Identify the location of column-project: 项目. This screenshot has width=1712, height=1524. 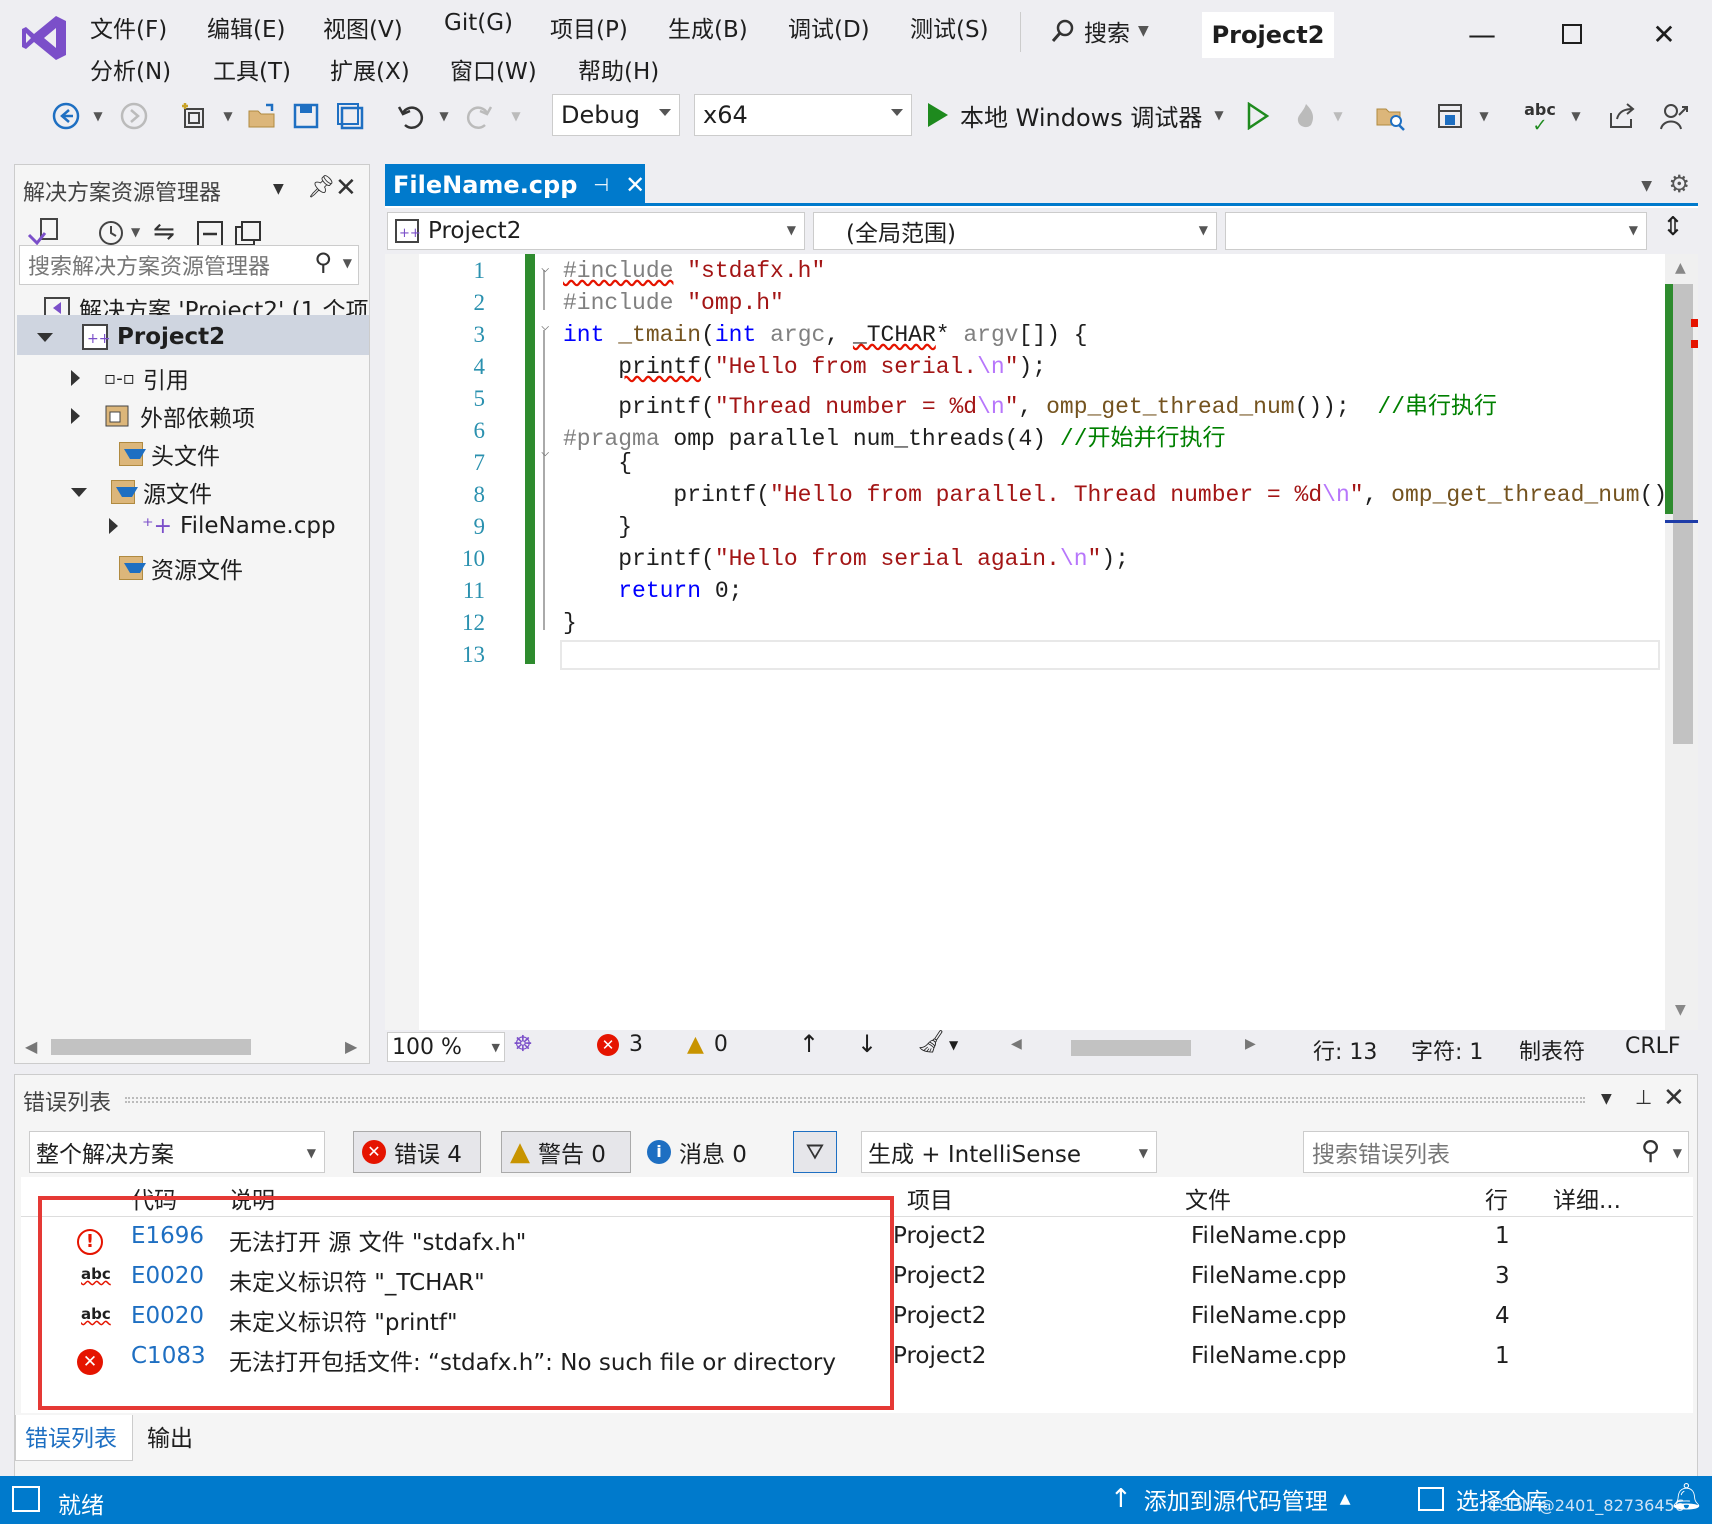
(930, 1198).